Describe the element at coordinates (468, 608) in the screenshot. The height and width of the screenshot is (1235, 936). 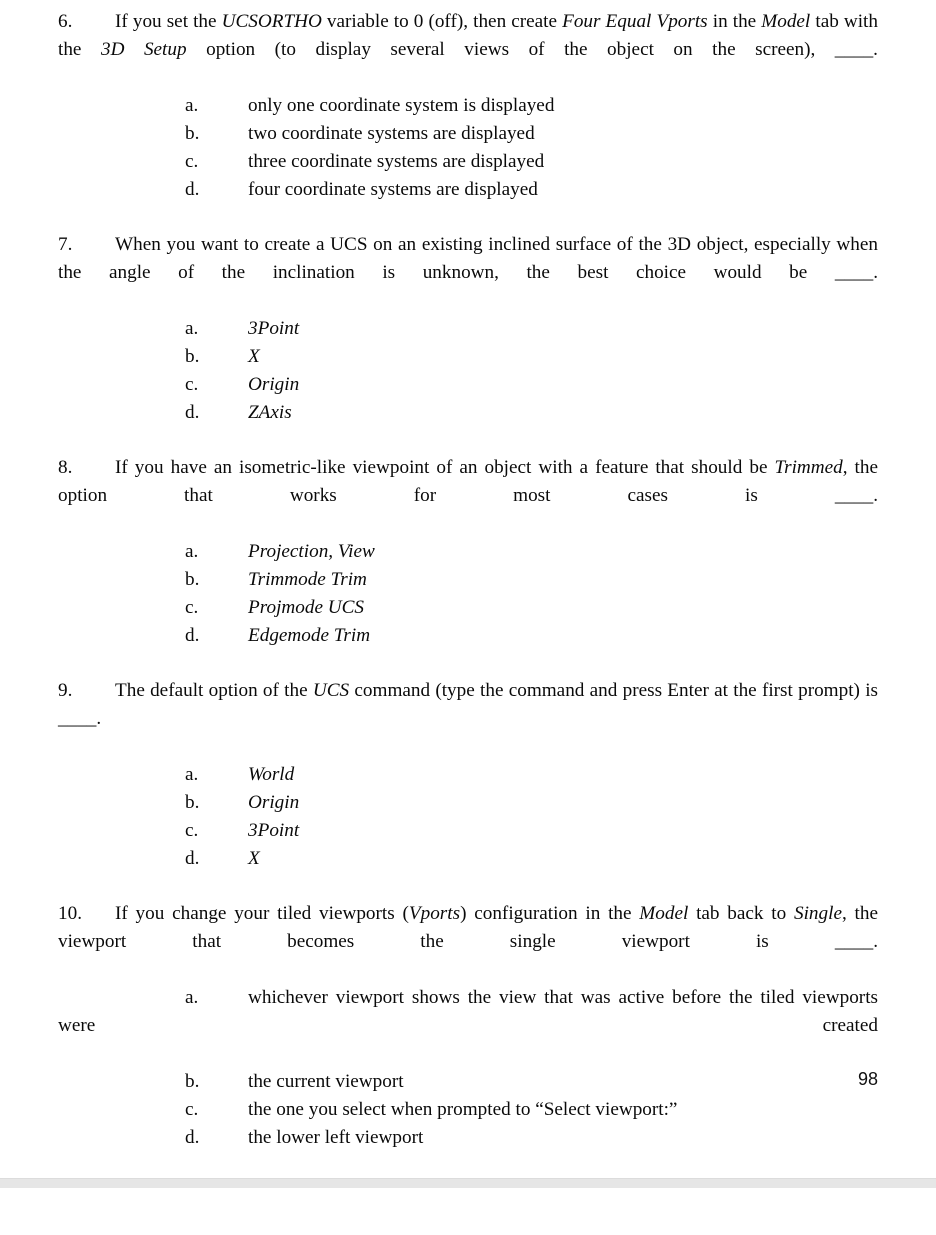
I see `option-item: c. Projmode UCS` at that location.